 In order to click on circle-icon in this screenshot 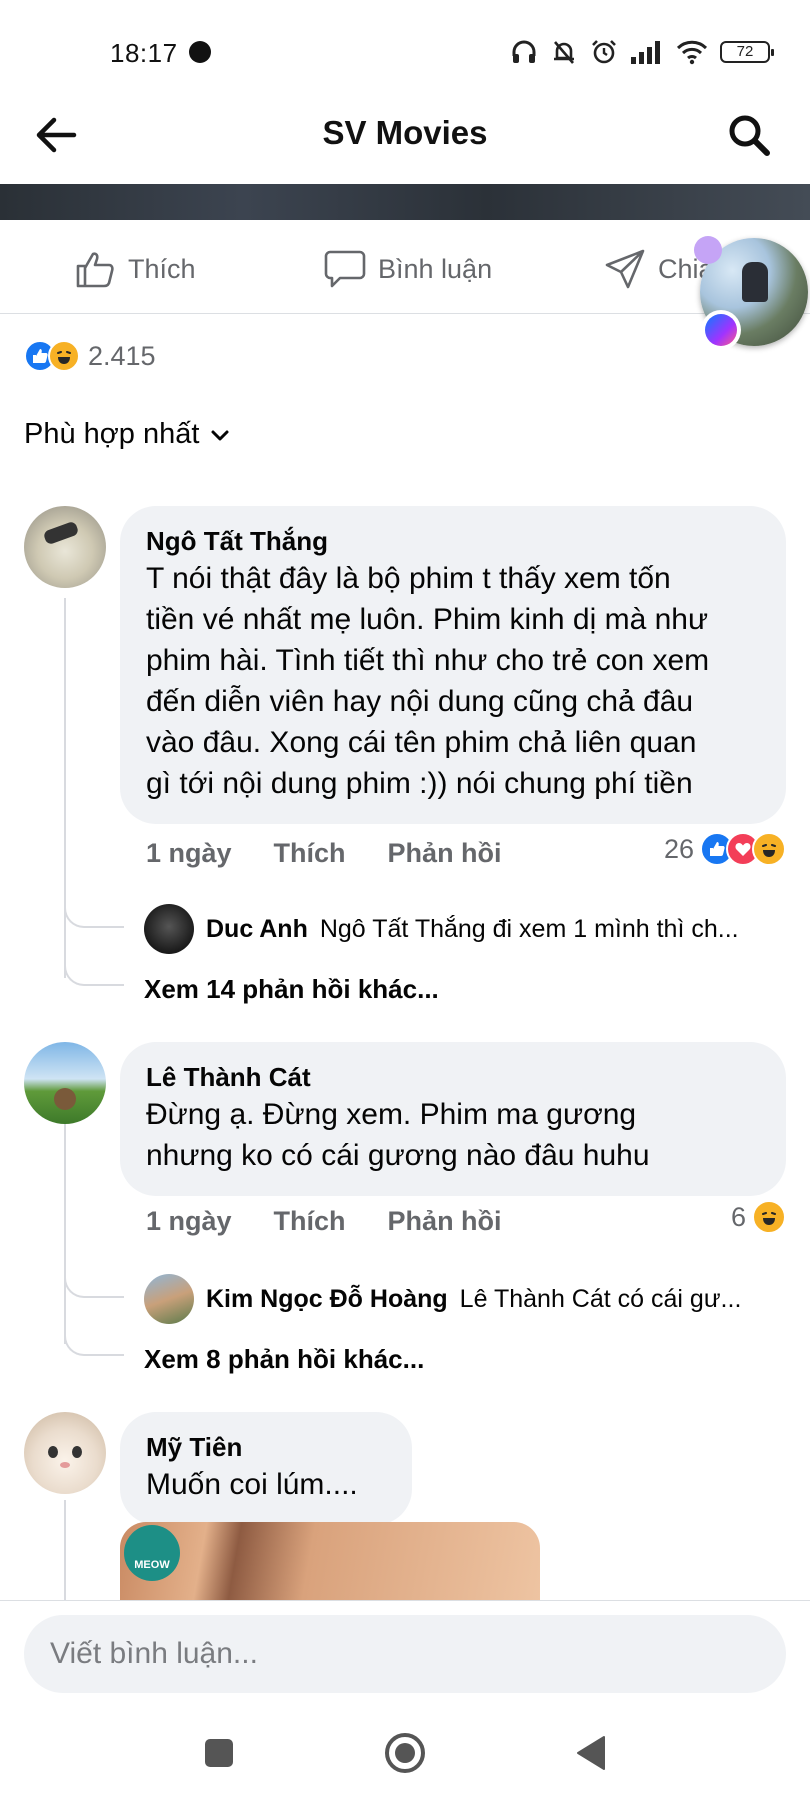, I will do `click(405, 1753)`.